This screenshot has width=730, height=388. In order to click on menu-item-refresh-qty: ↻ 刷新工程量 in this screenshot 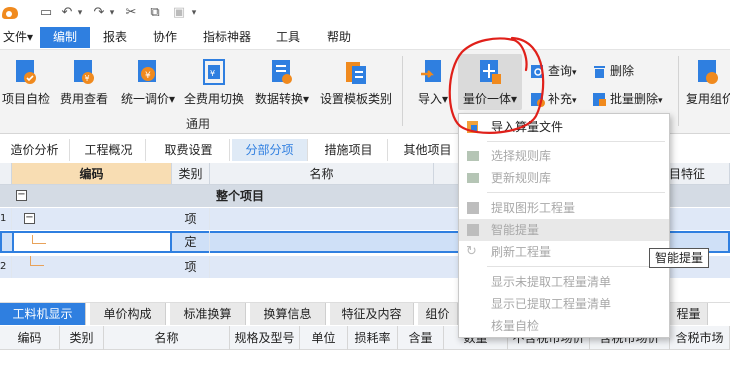, I will do `click(509, 252)`.